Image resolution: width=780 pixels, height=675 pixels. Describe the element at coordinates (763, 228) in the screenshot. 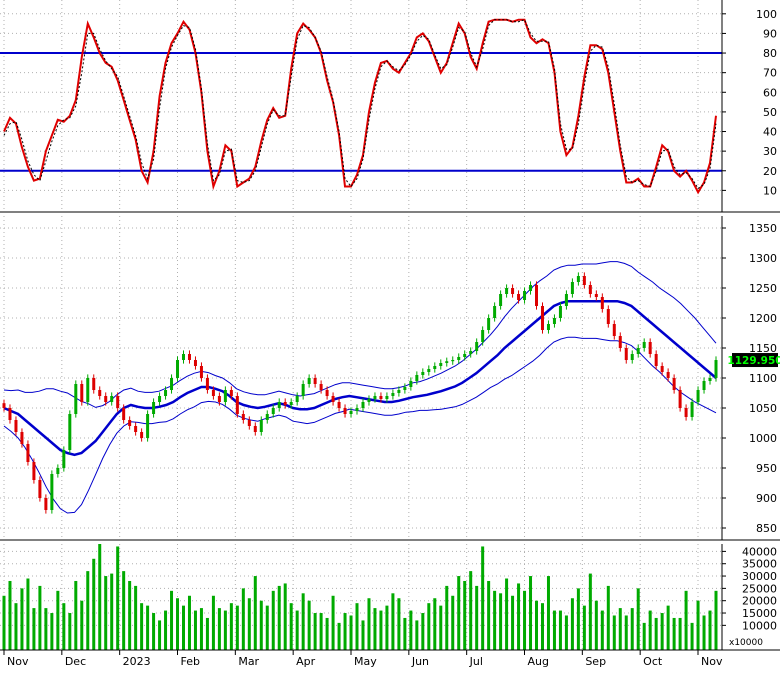

I see `price-tick-label: 1350` at that location.